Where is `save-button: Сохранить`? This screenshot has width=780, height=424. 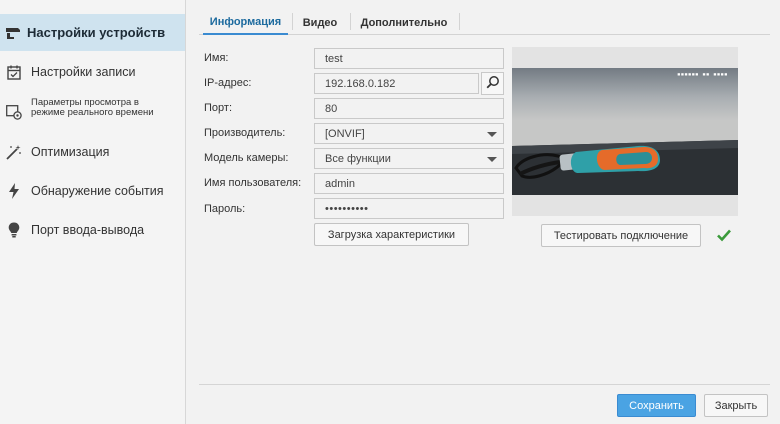 save-button: Сохранить is located at coordinates (656, 405).